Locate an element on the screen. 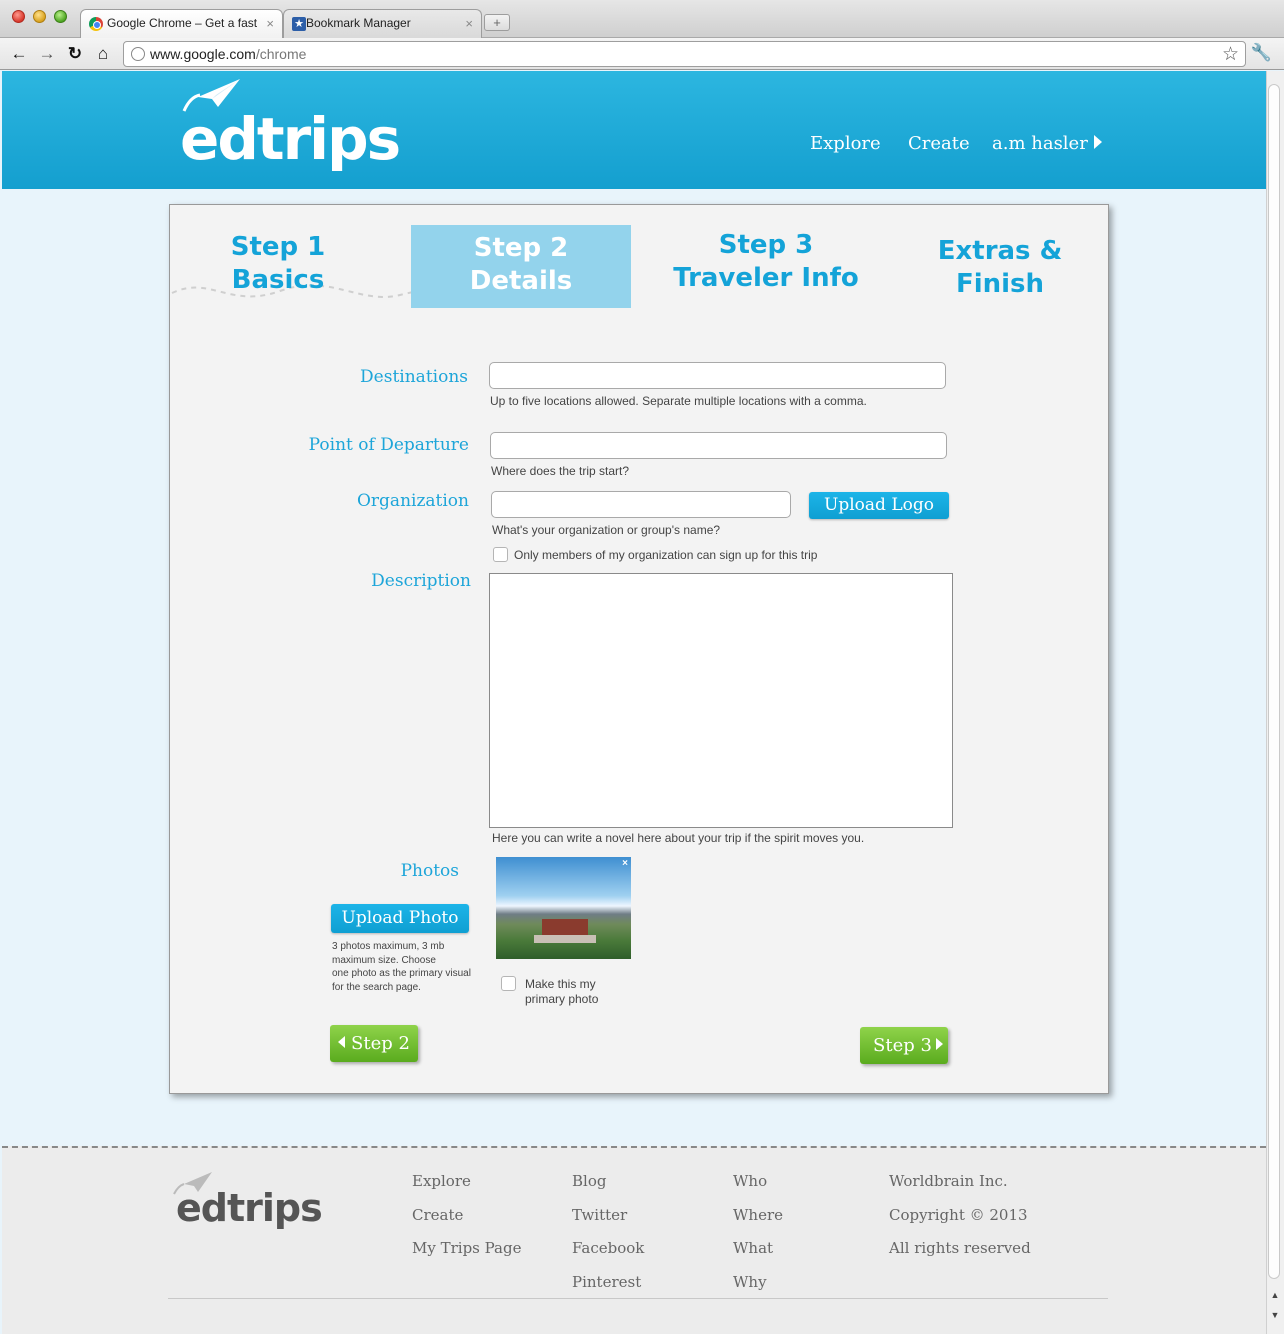 Image resolution: width=1284 pixels, height=1334 pixels. footer-link: Pinterest is located at coordinates (608, 1290).